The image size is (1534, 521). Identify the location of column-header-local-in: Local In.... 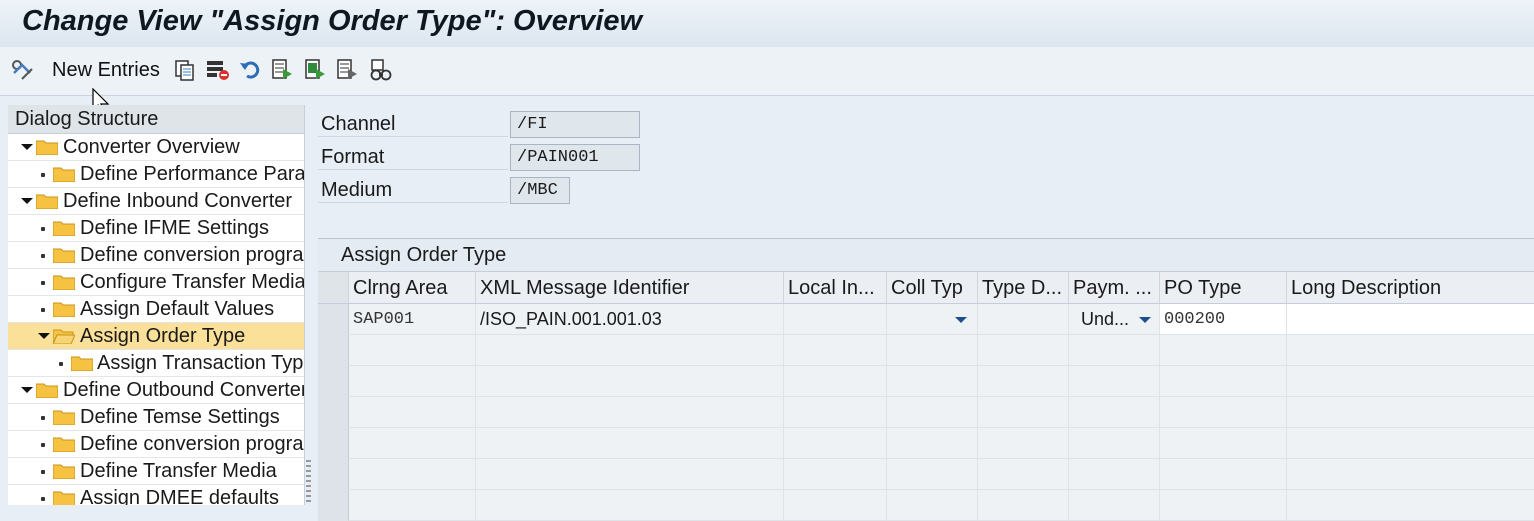
(835, 287).